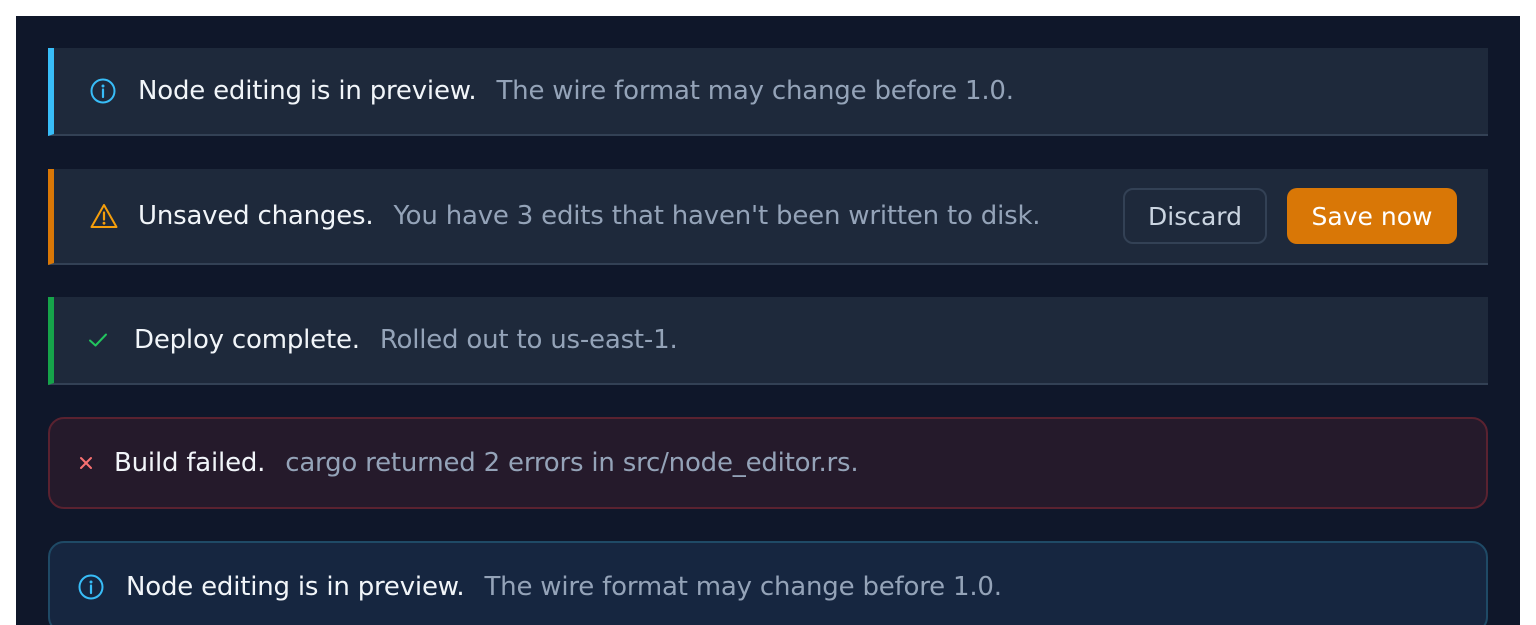 This screenshot has width=1536, height=625. Describe the element at coordinates (98, 340) in the screenshot. I see `check-icon` at that location.